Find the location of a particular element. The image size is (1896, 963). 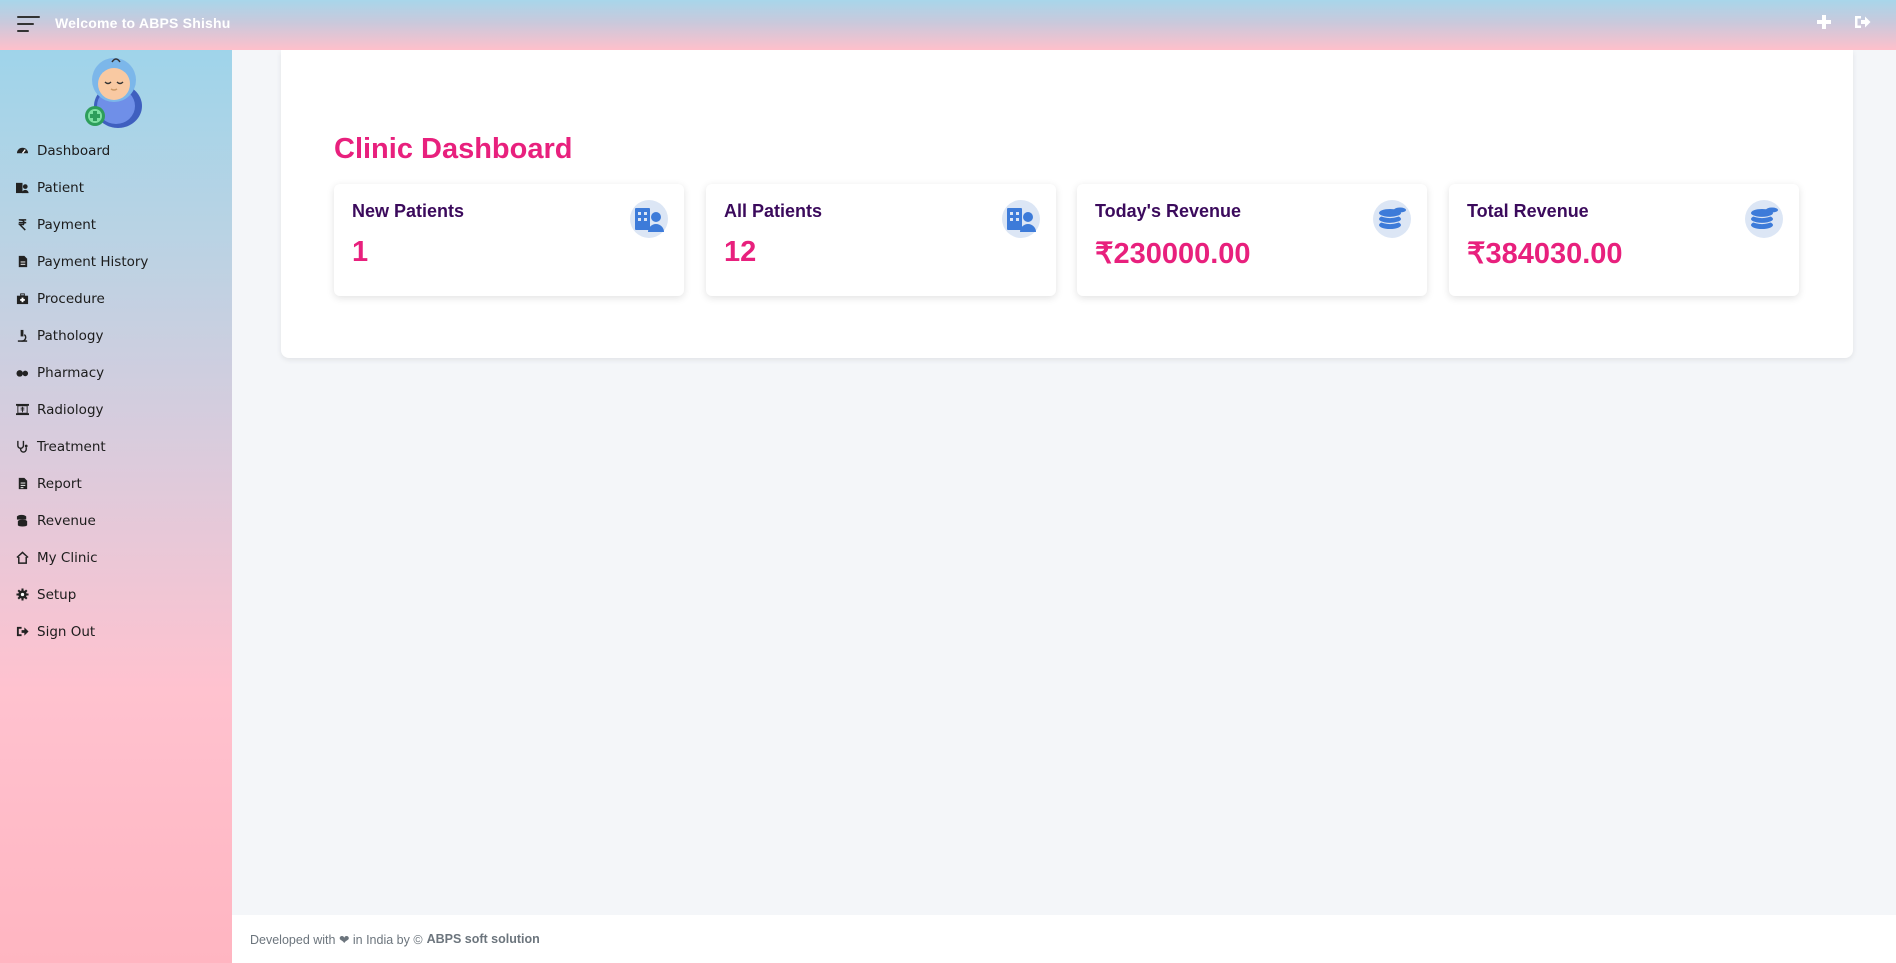

hamburger-icon is located at coordinates (28, 24).